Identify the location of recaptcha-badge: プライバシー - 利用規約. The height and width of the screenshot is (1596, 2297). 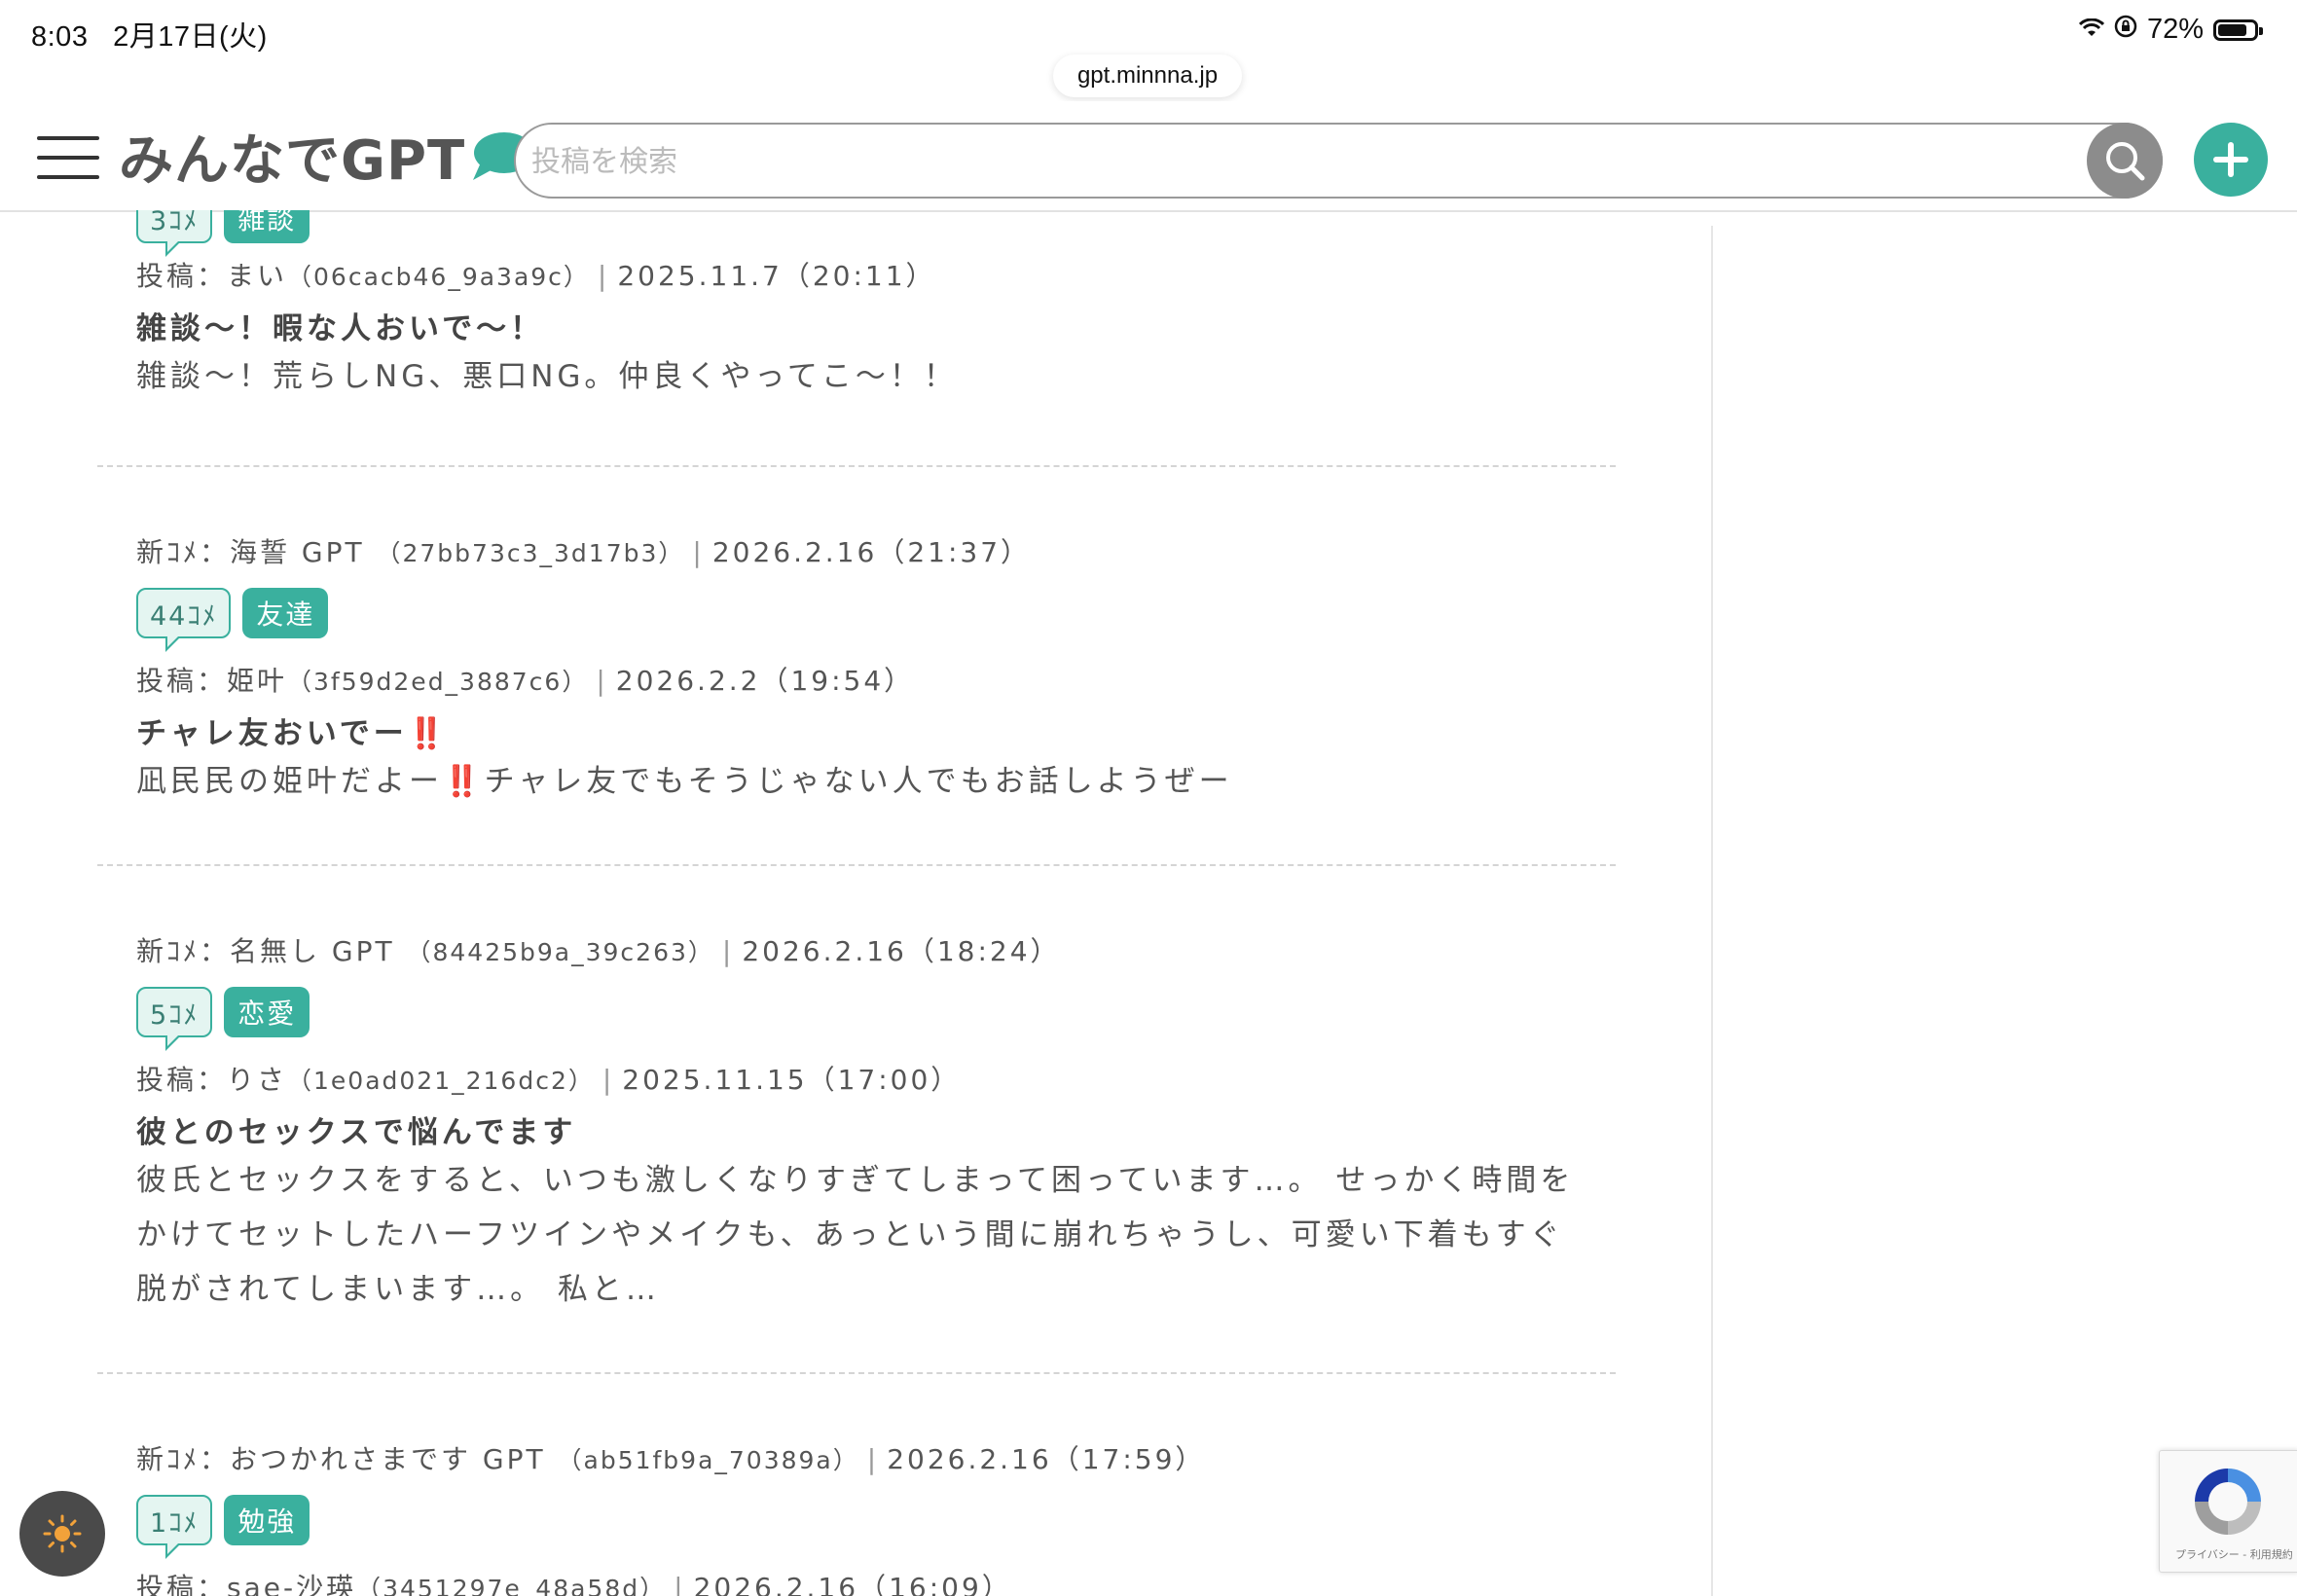
(2228, 1511).